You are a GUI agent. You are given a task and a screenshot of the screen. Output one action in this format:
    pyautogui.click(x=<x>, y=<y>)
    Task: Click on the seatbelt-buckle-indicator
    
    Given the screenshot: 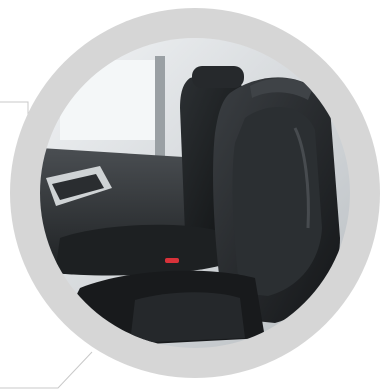 What is the action you would take?
    pyautogui.click(x=172, y=260)
    